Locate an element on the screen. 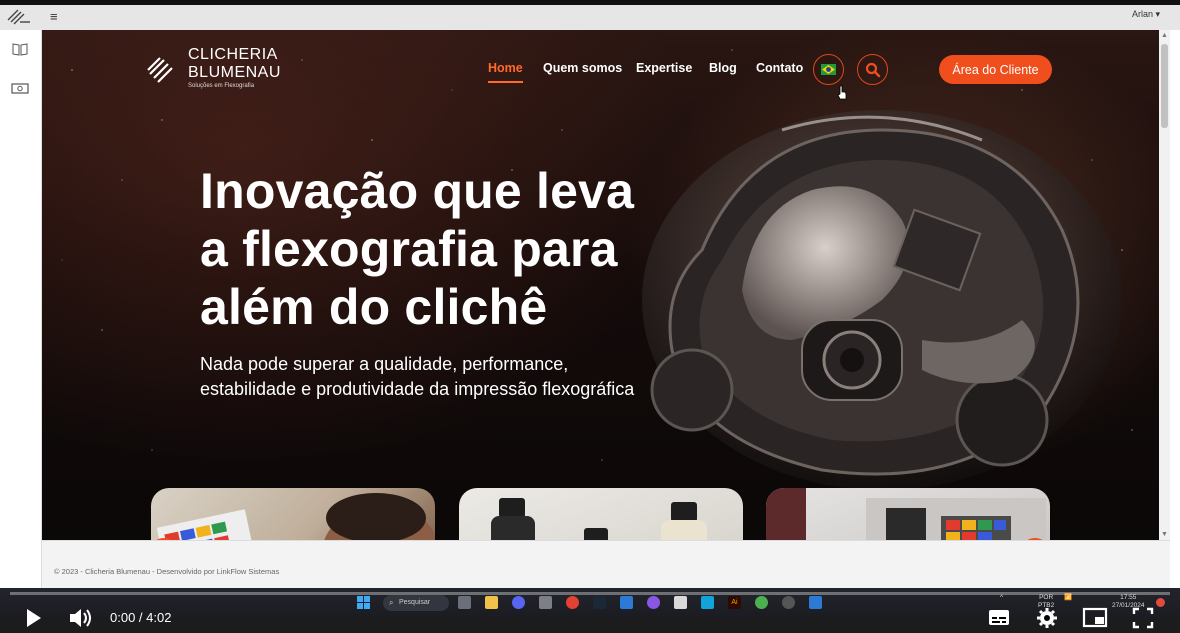 Image resolution: width=1180 pixels, height=633 pixels. taskbar-search: ⌕ Pesquisar is located at coordinates (416, 603).